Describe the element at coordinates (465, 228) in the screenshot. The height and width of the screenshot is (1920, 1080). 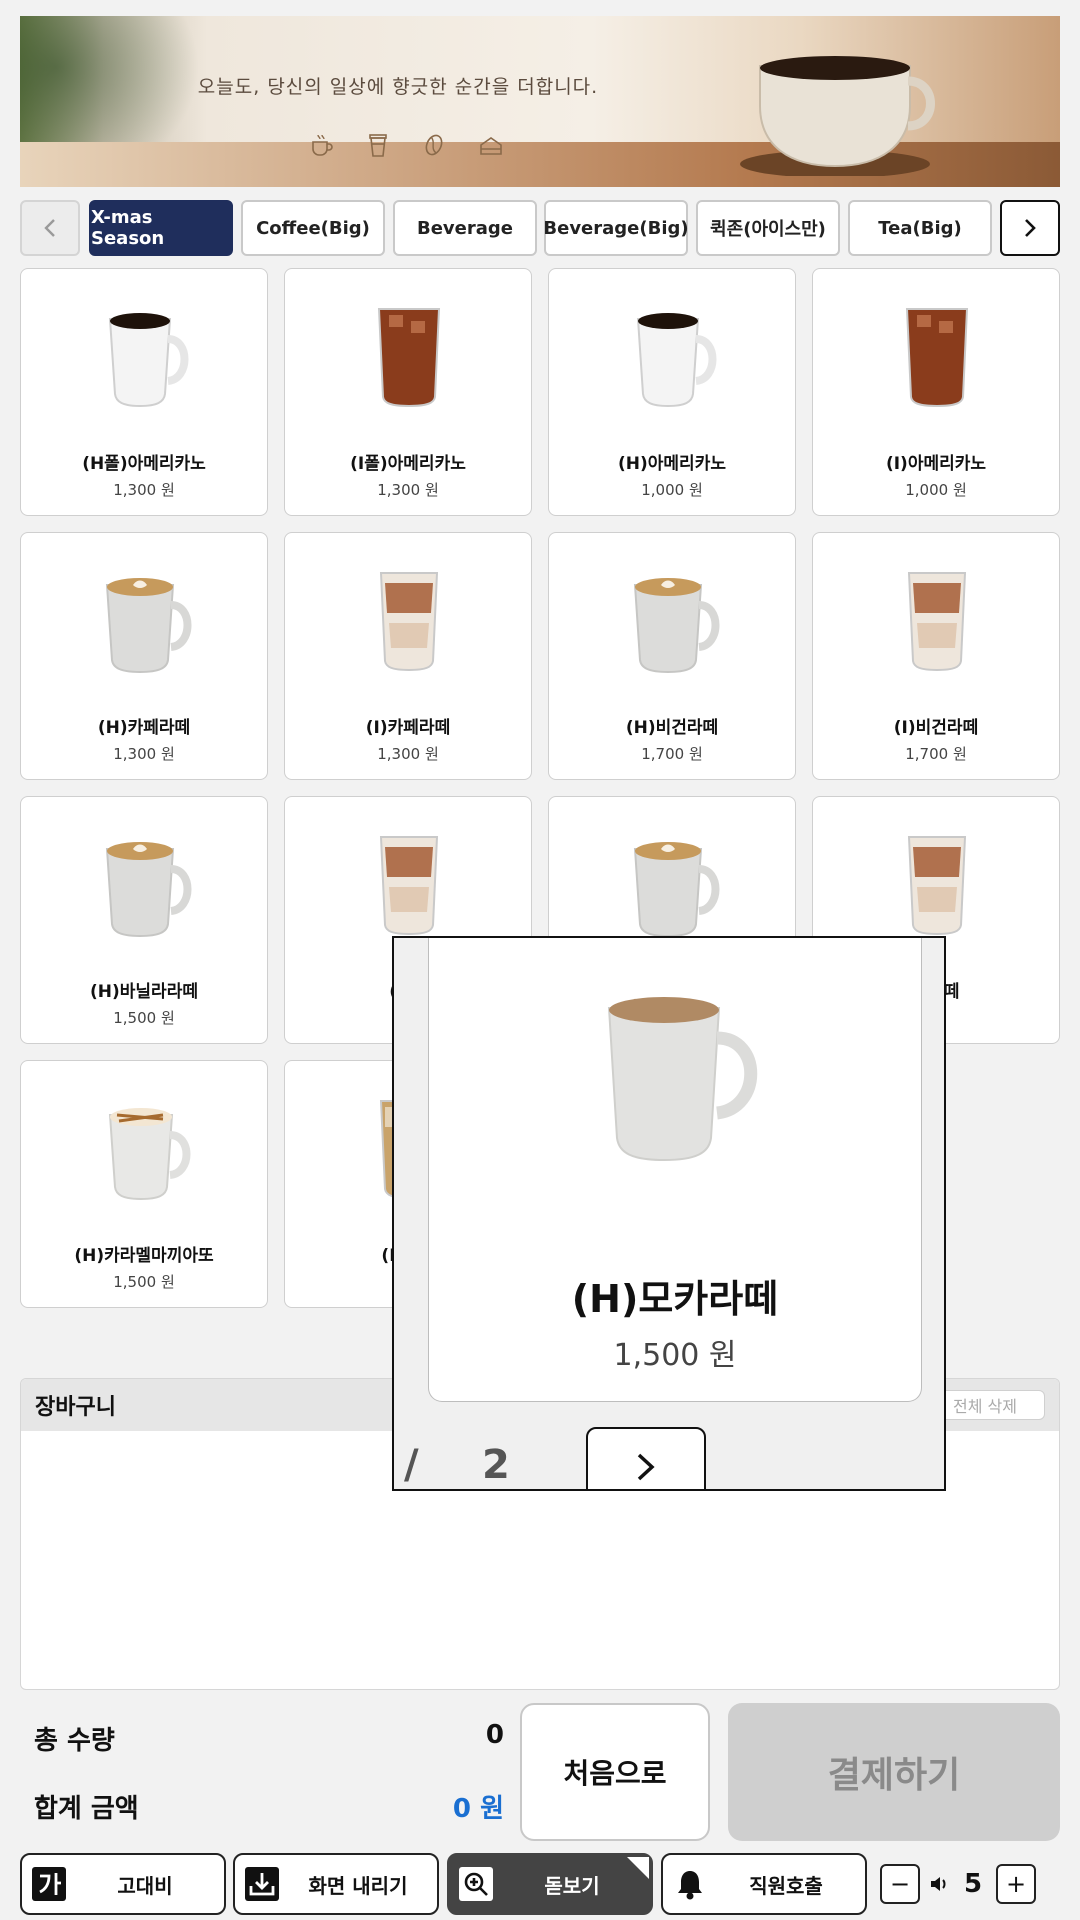
I see `tab-beverage: Beverage` at that location.